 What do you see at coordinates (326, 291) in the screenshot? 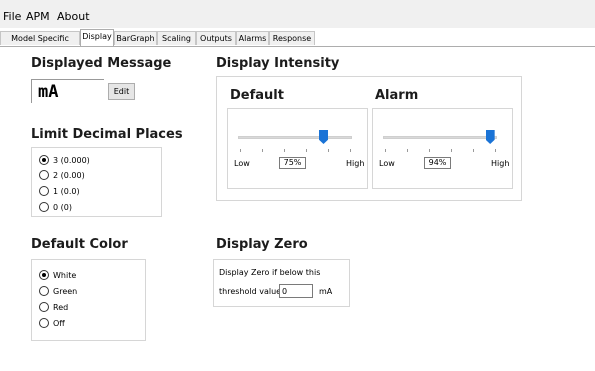
I see `threshold-unit: mA` at bounding box center [326, 291].